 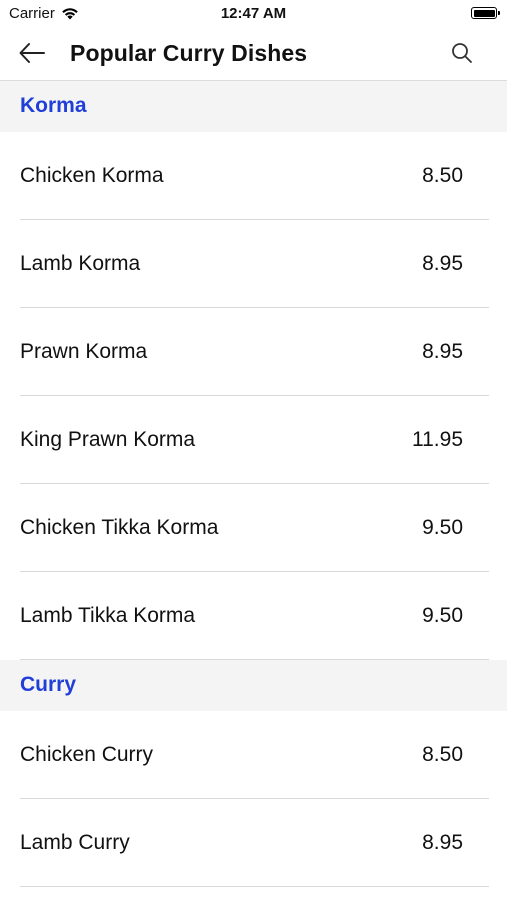 I want to click on dish-name: Chicken Tikka Korma, so click(x=119, y=527).